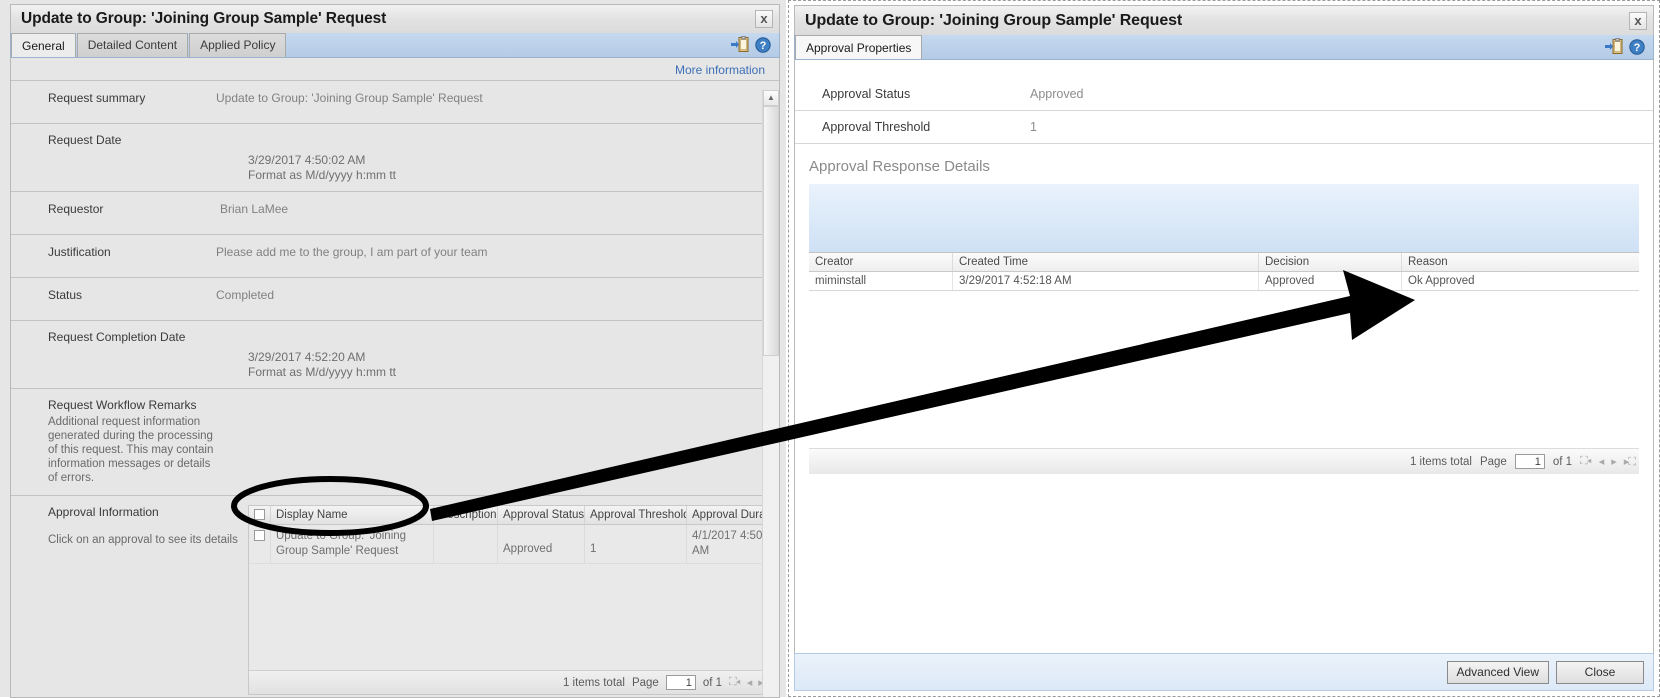 The width and height of the screenshot is (1660, 698). What do you see at coordinates (514, 682) in the screenshot?
I see `approval-grid-pager: 1 items total Page of 1 ⛶◂ ◂ ▸ ▸⛶` at bounding box center [514, 682].